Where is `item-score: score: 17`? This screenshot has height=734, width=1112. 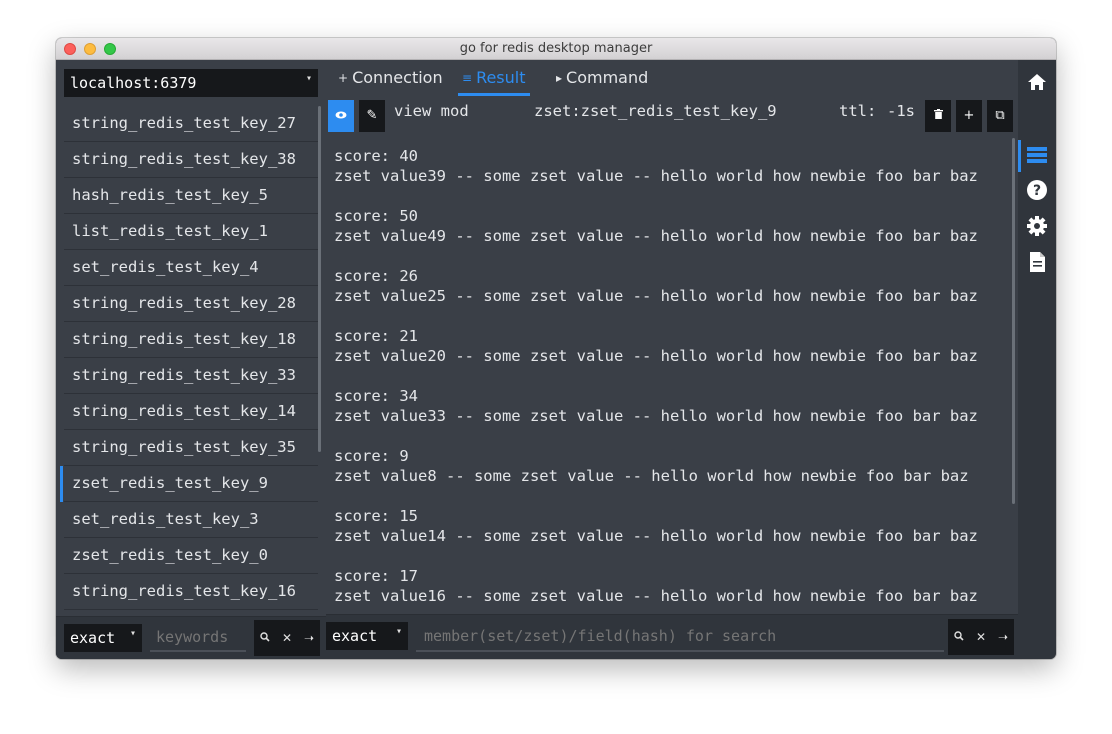 item-score: score: 17 is located at coordinates (376, 576).